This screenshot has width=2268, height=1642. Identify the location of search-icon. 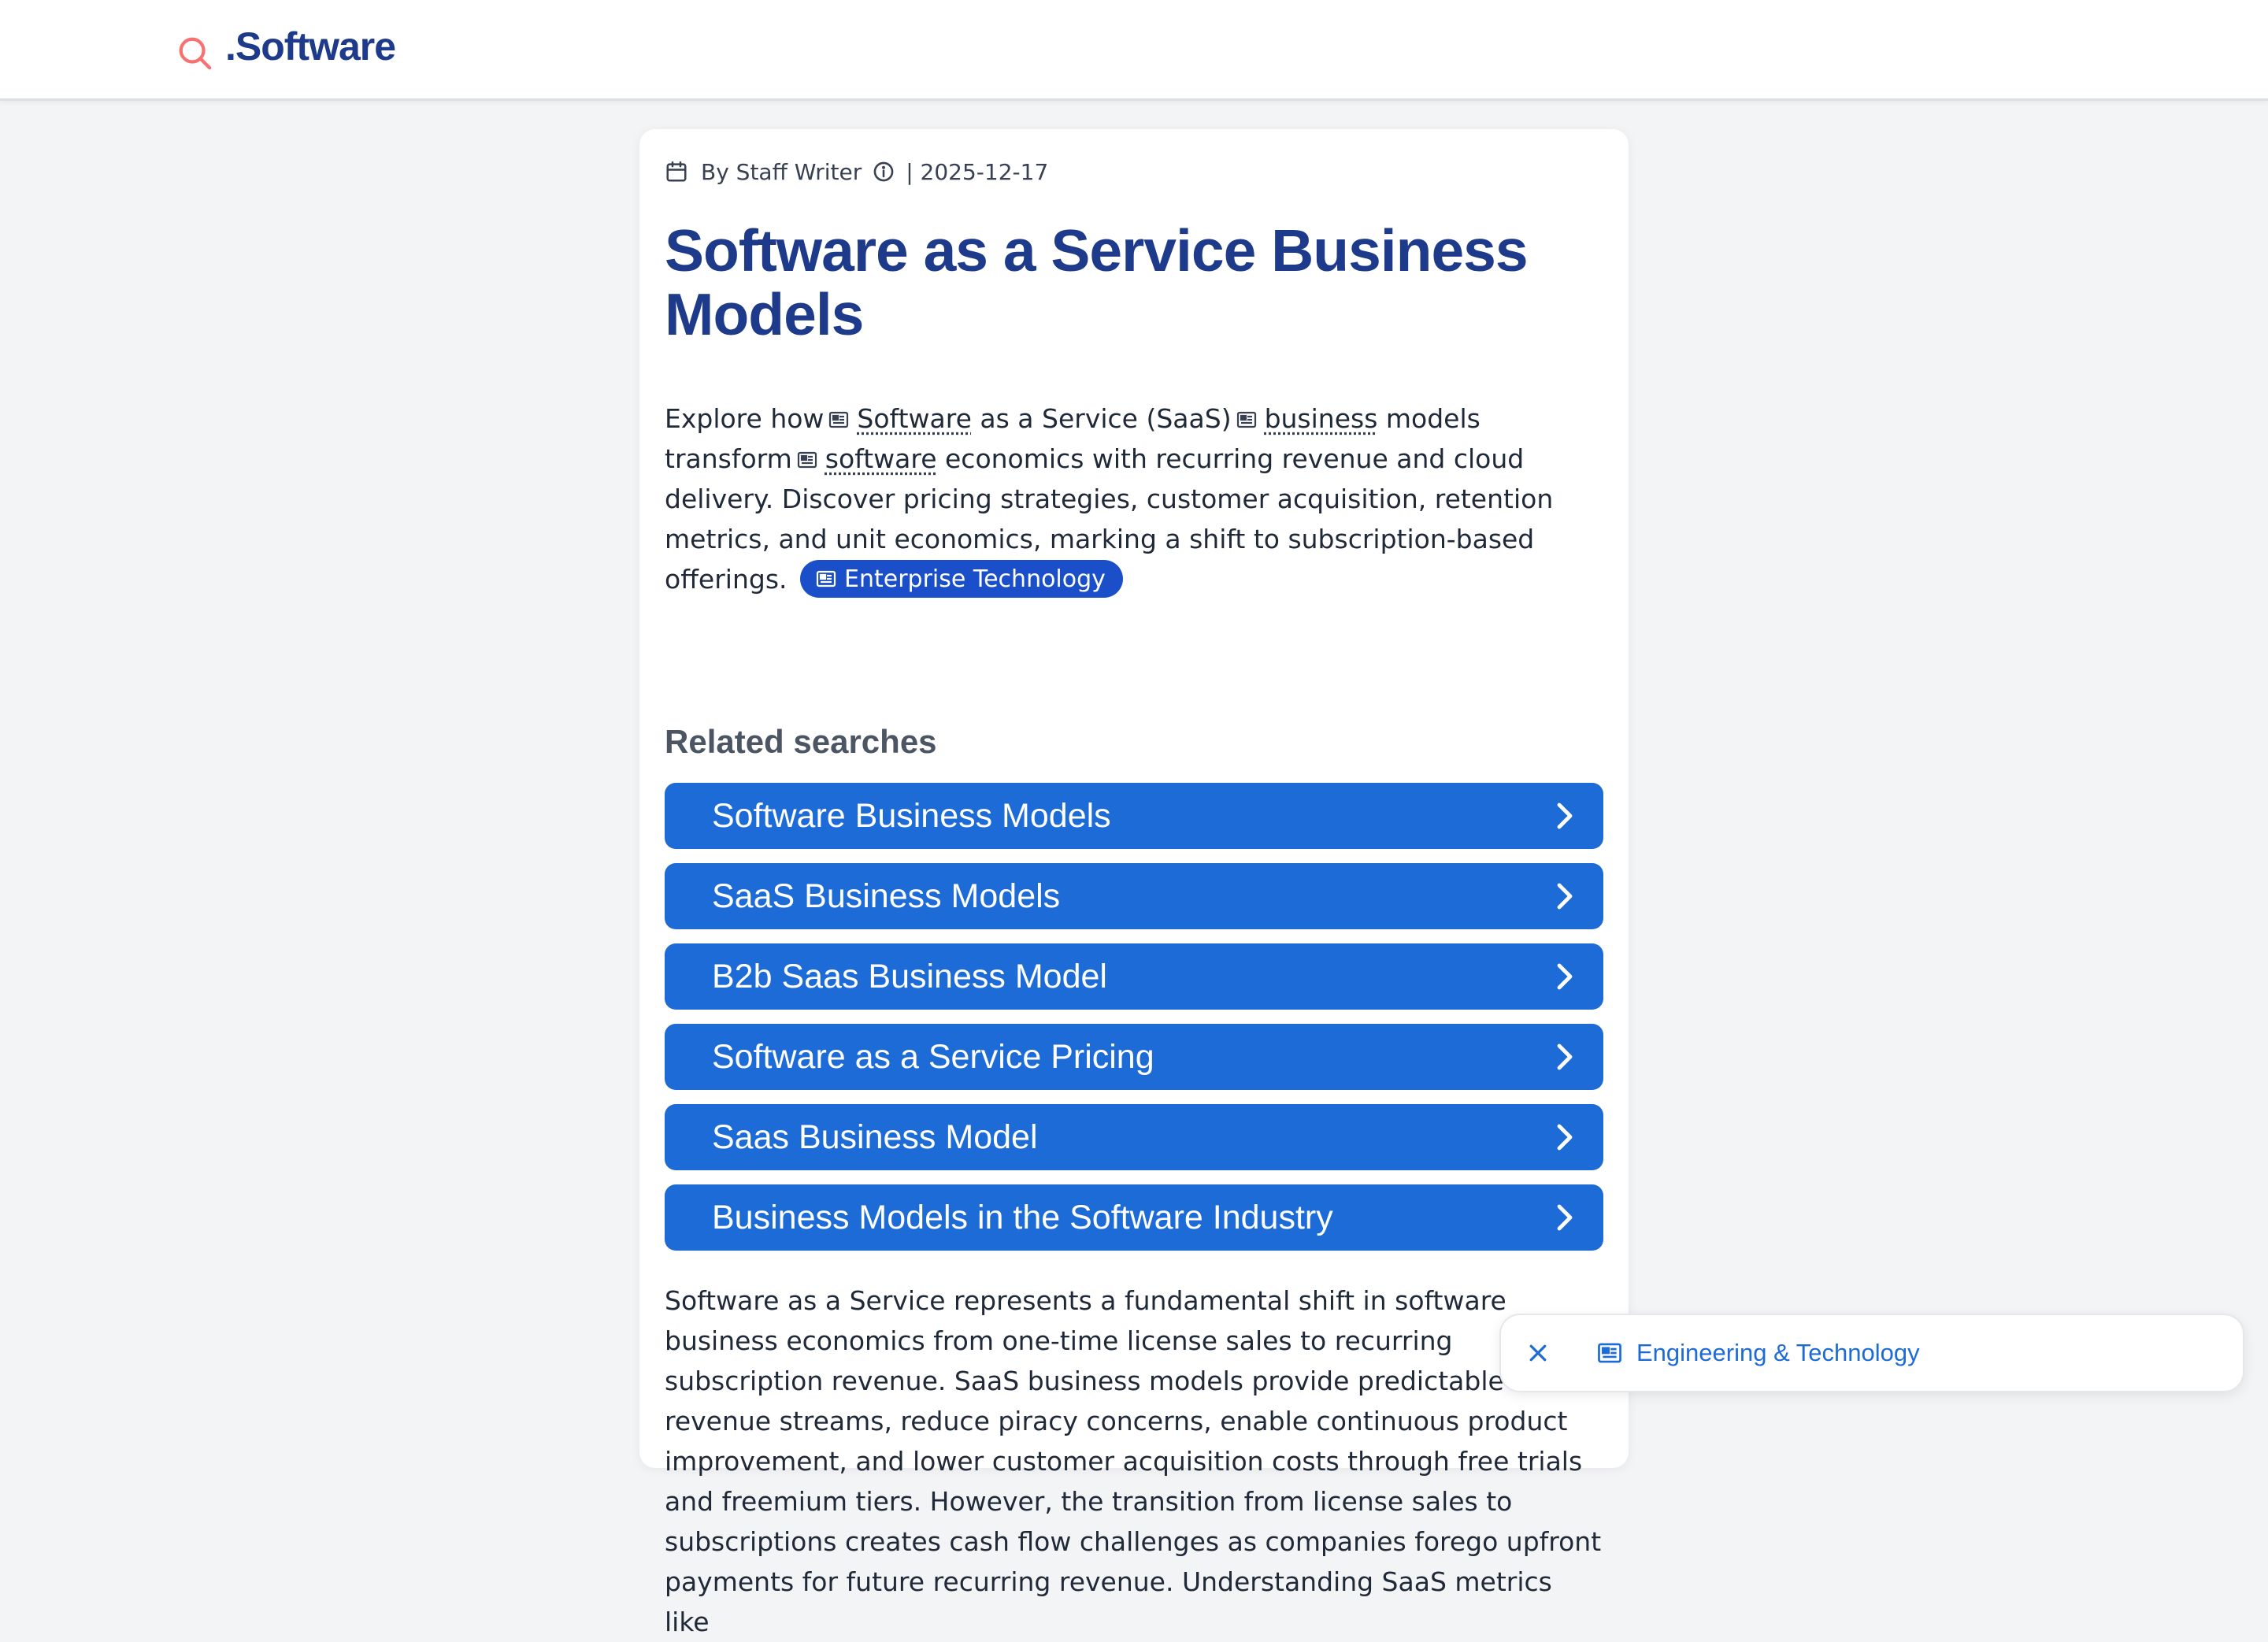
(194, 53).